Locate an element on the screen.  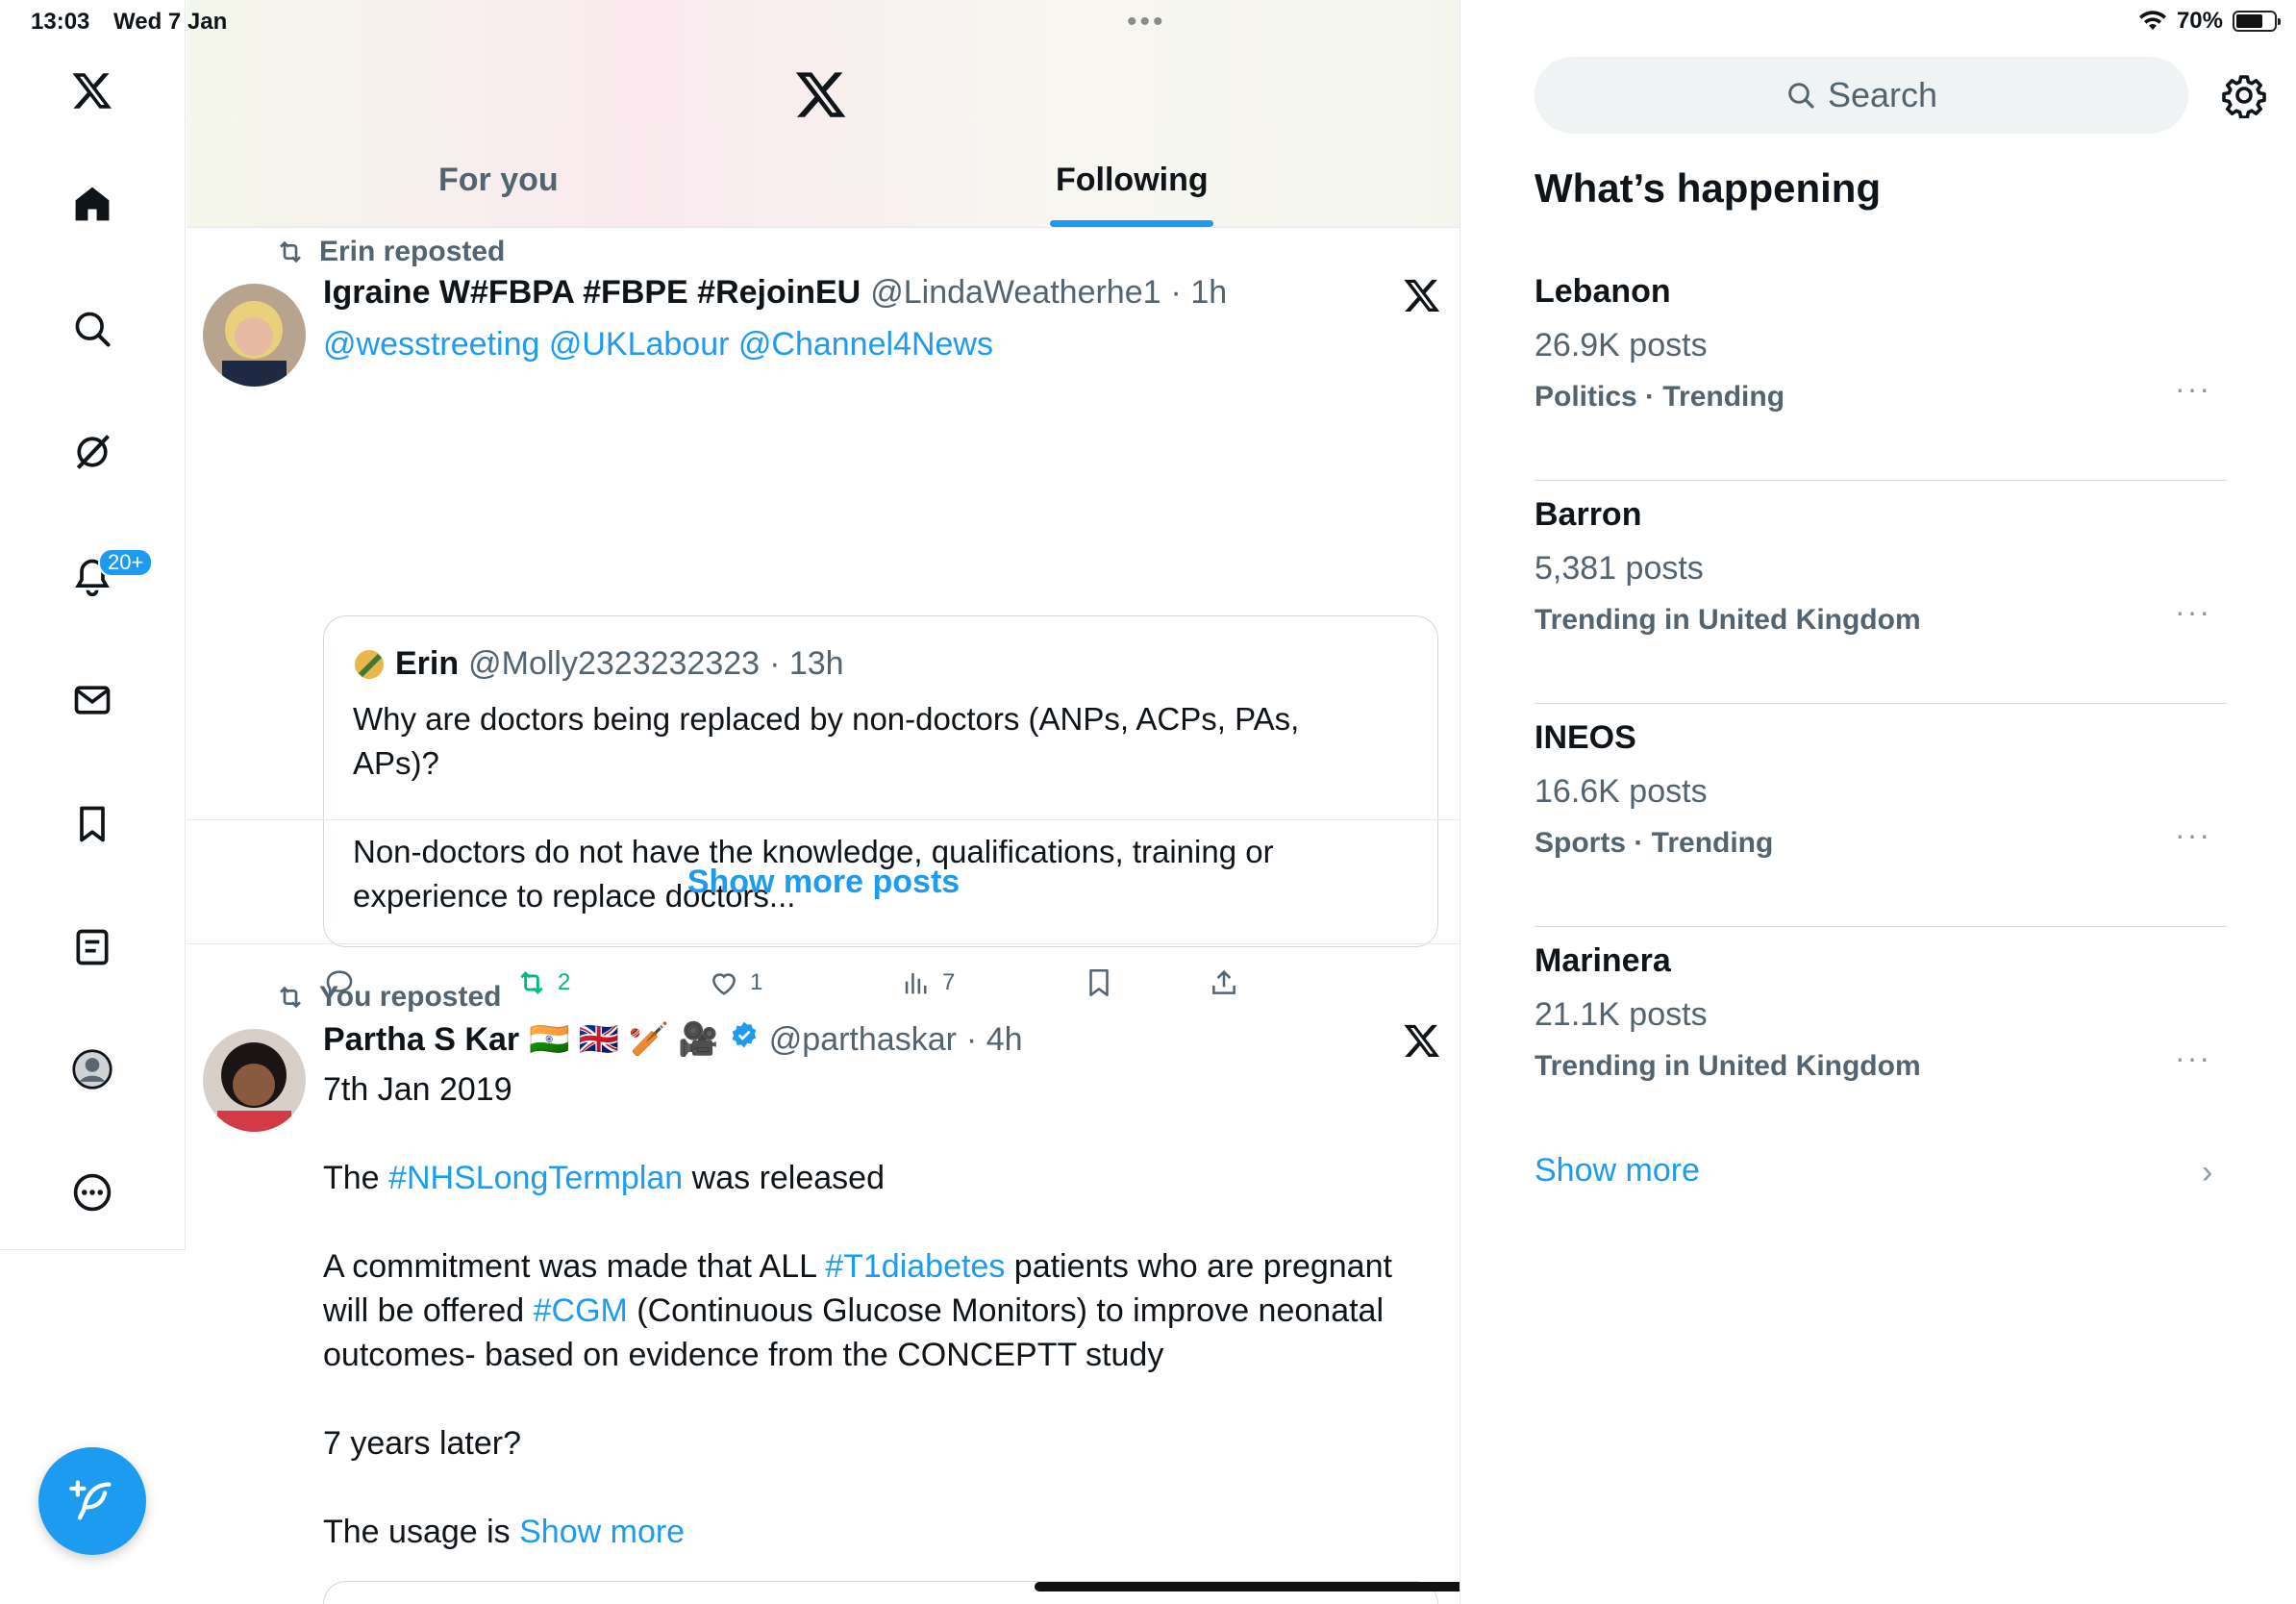
show-more-posts-button: Show more posts is located at coordinates (823, 881).